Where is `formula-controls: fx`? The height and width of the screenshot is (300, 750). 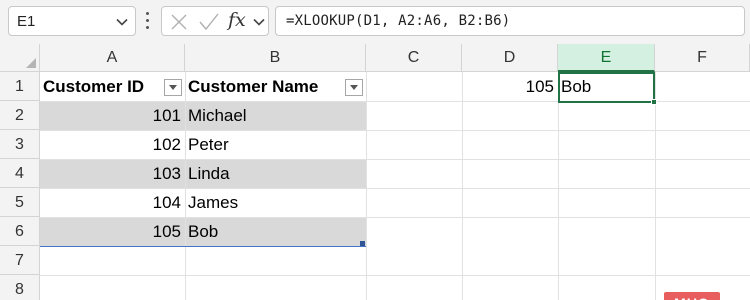 formula-controls: fx is located at coordinates (215, 21).